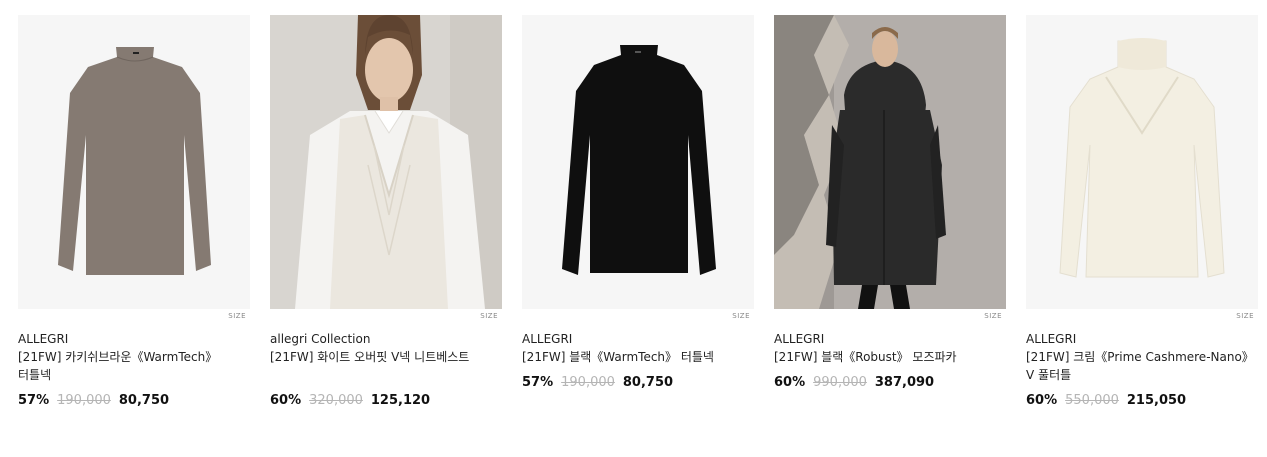  What do you see at coordinates (638, 162) in the screenshot?
I see `product-image-black-turtleneck` at bounding box center [638, 162].